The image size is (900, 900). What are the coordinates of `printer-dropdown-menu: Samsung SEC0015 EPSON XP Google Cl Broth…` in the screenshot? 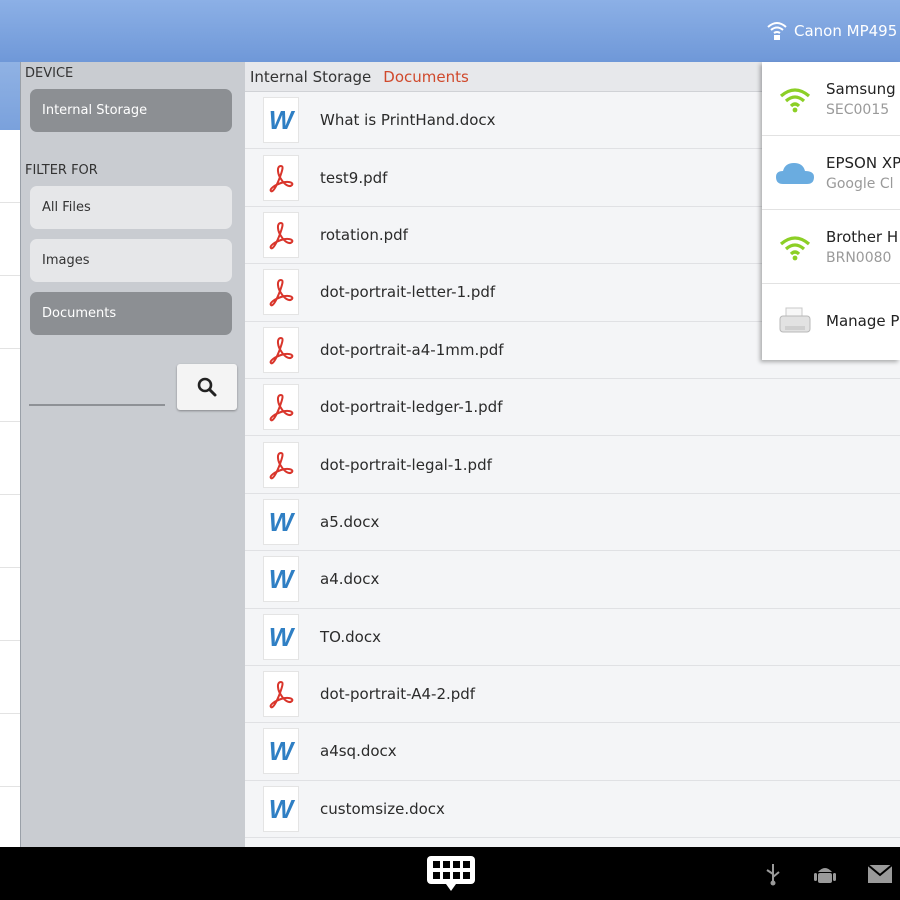 It's located at (831, 211).